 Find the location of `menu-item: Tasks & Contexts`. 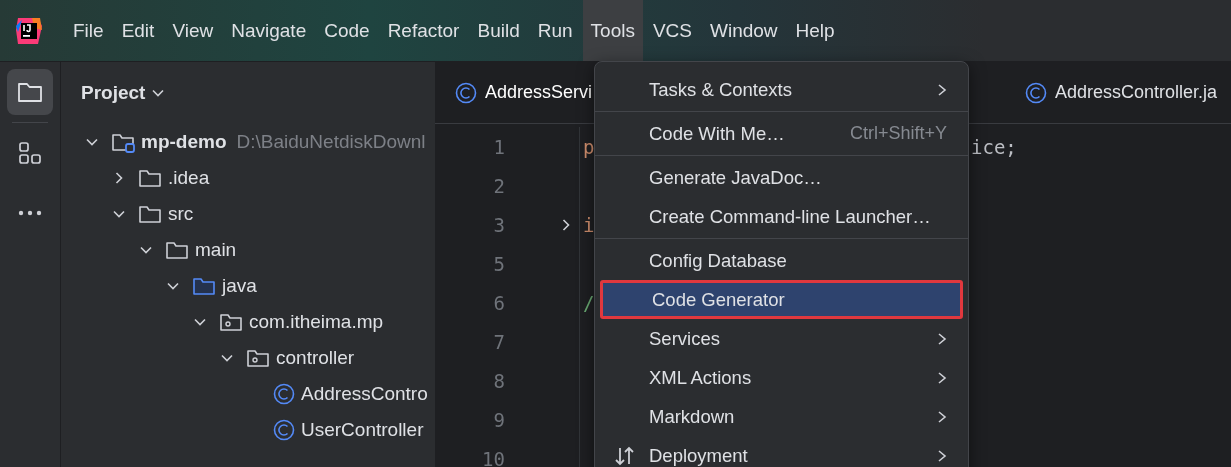

menu-item: Tasks & Contexts is located at coordinates (781, 89).